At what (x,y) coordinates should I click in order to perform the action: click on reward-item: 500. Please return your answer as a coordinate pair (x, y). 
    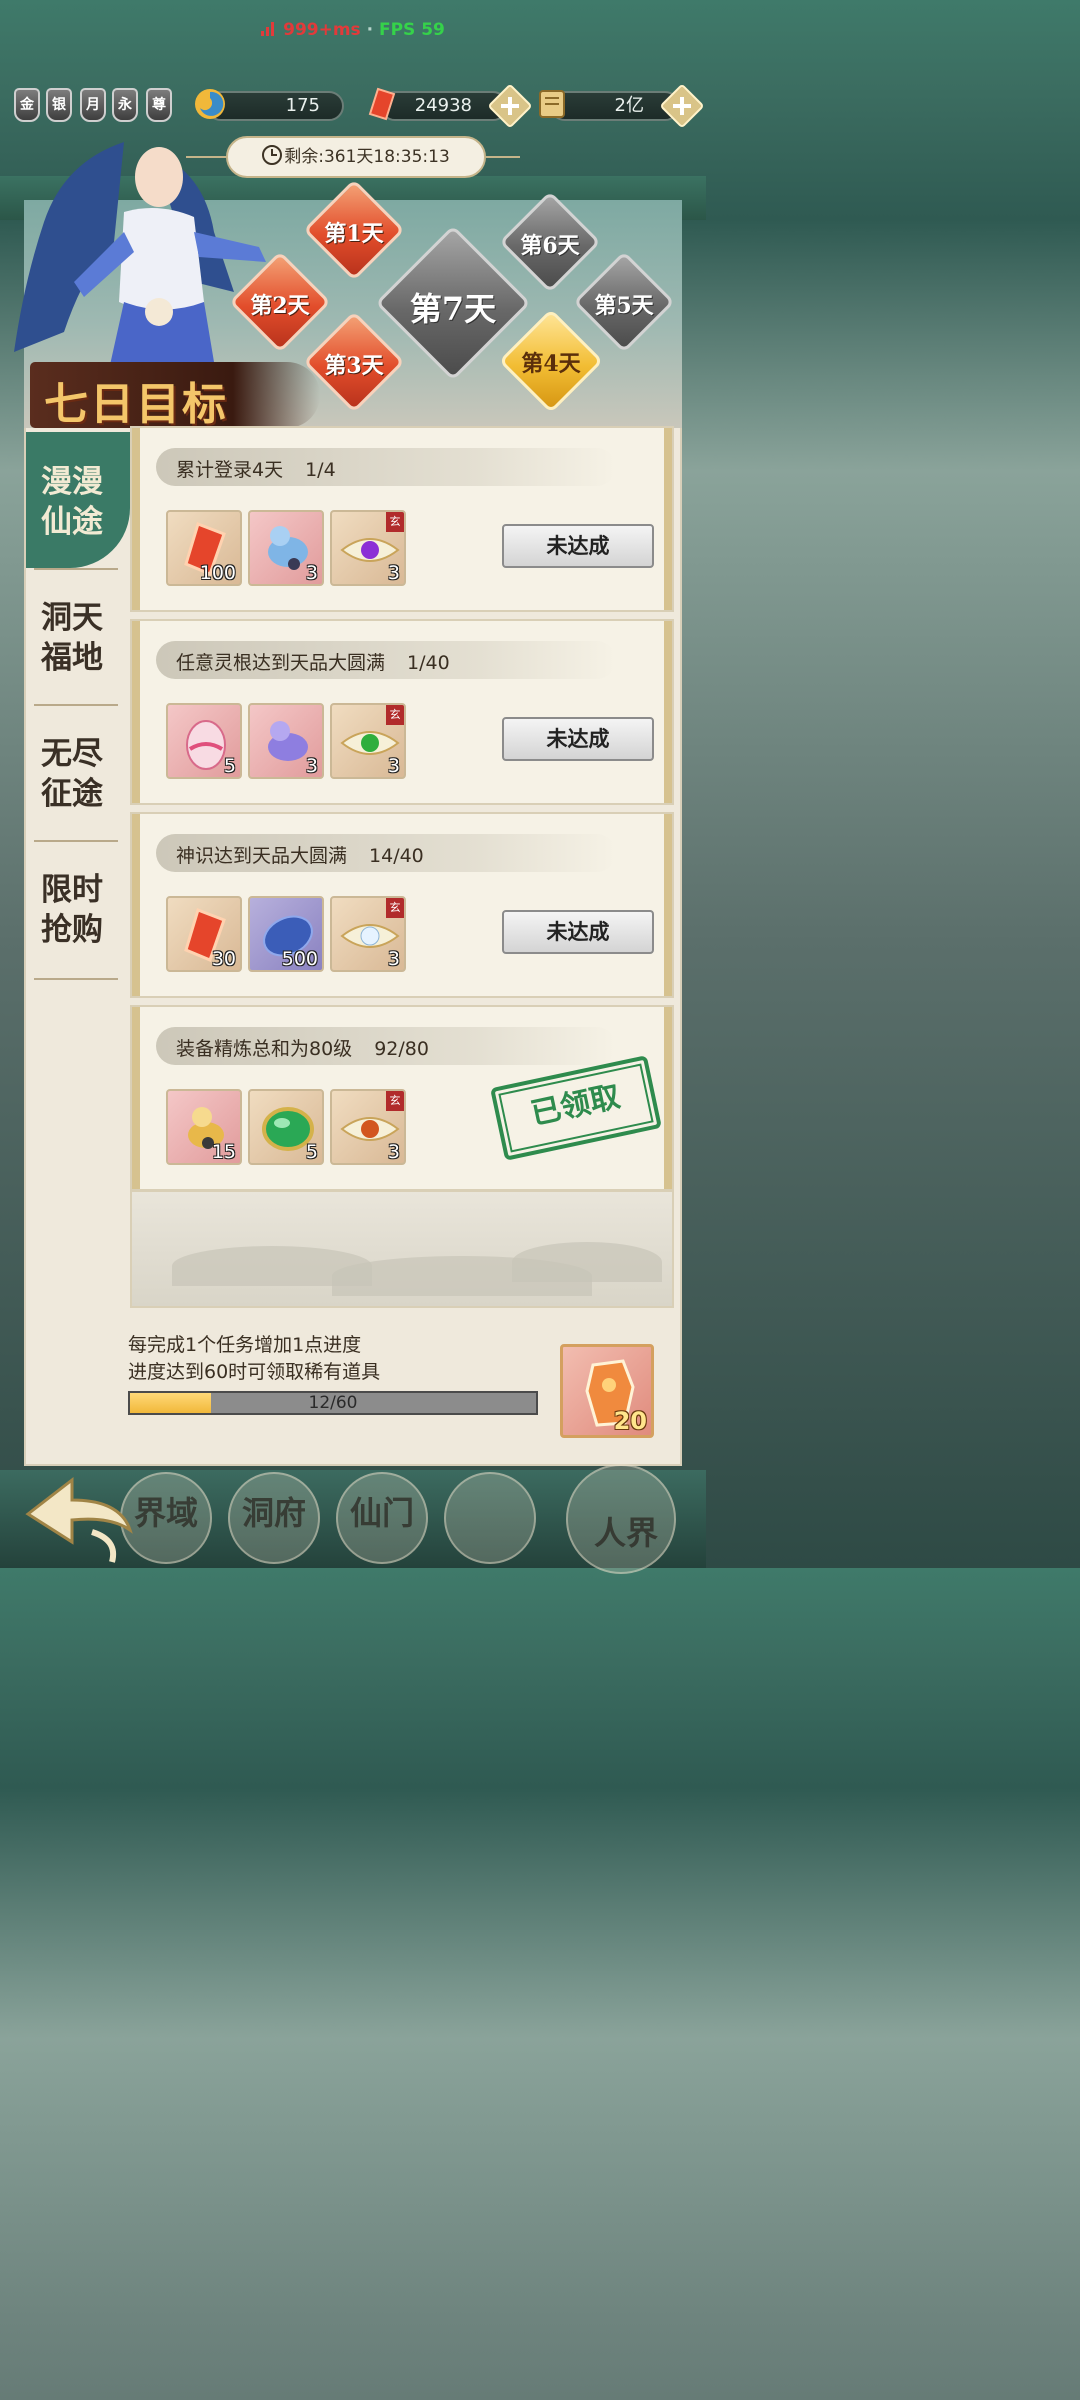
    Looking at the image, I should click on (286, 934).